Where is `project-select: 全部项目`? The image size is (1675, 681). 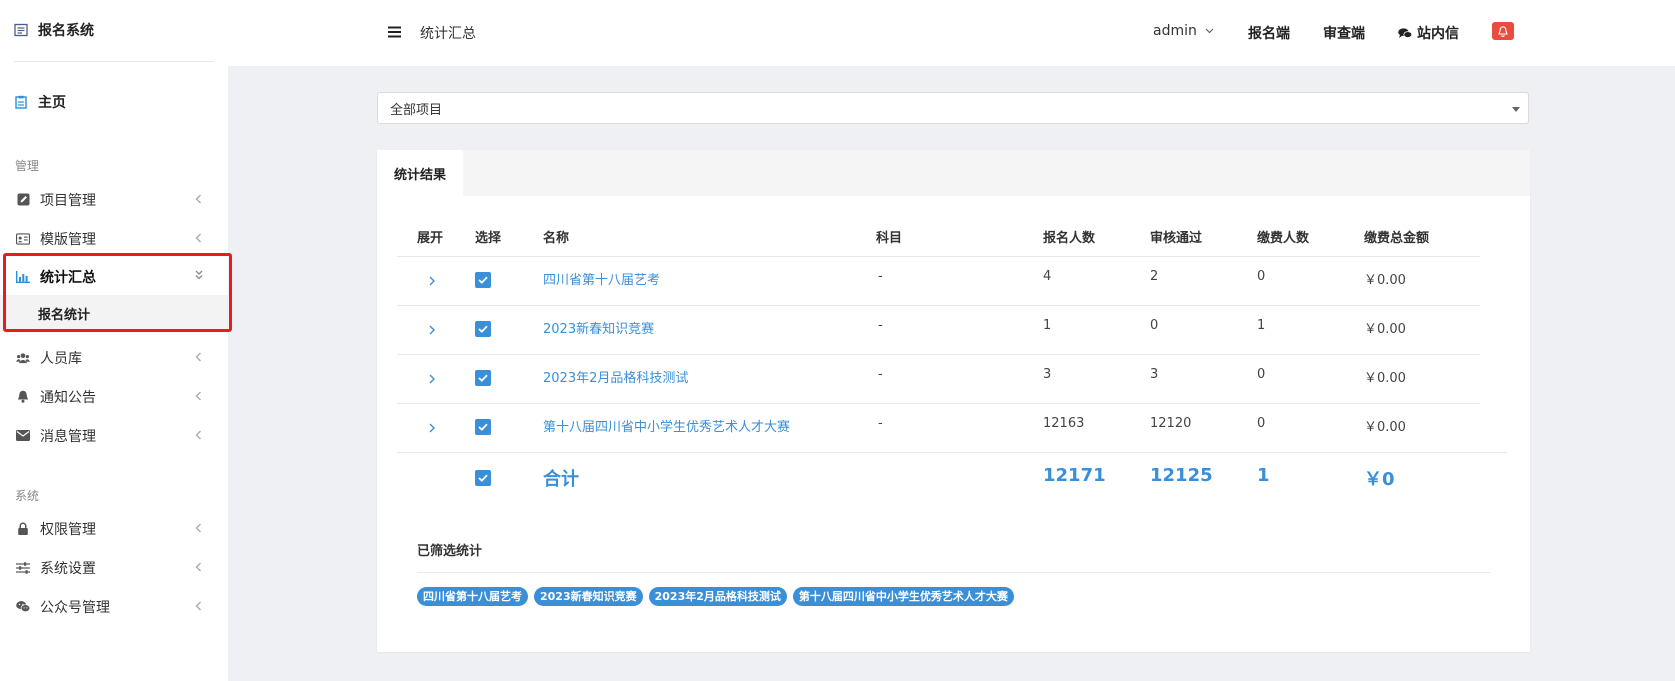
project-select: 全部项目 is located at coordinates (953, 108).